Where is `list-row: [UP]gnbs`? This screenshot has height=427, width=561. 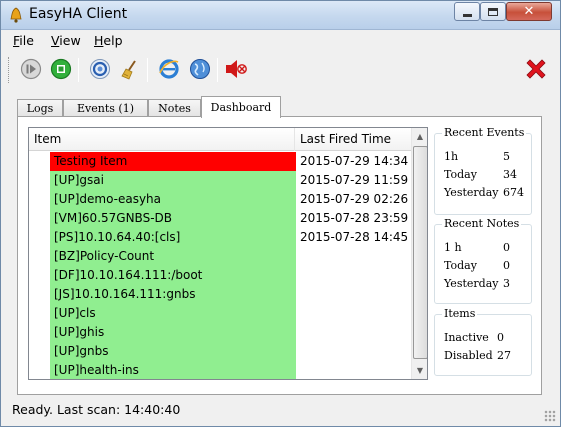
list-row: [UP]gnbs is located at coordinates (220, 351).